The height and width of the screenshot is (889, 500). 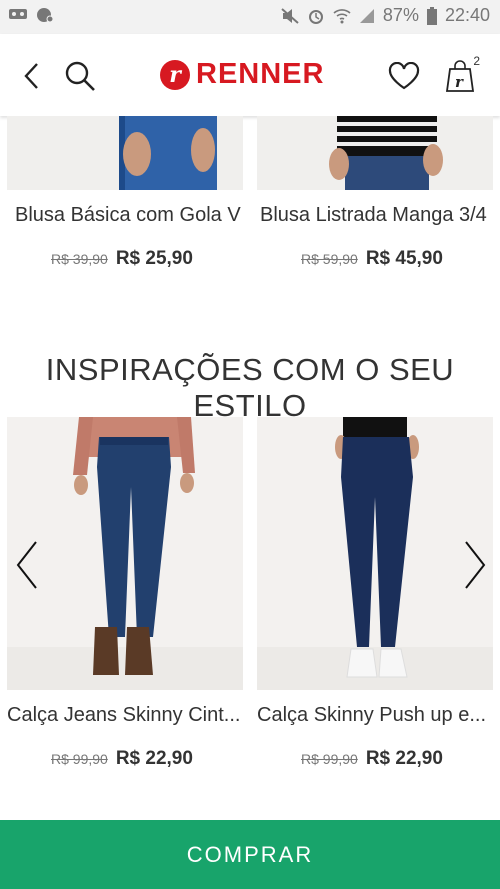 What do you see at coordinates (366, 15) in the screenshot?
I see `signal-icon` at bounding box center [366, 15].